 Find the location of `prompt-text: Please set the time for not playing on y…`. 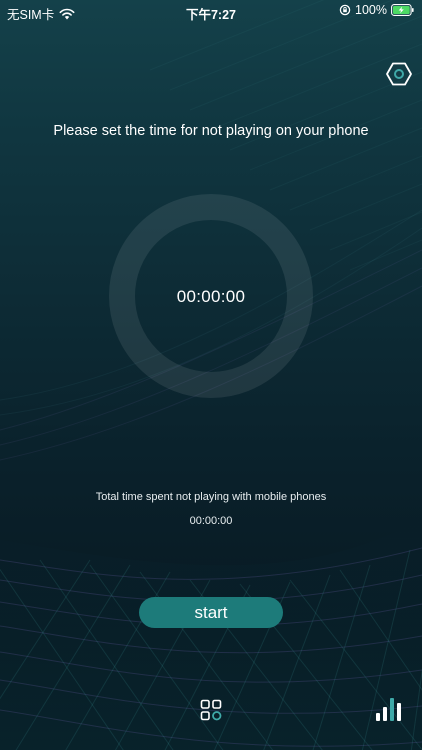

prompt-text: Please set the time for not playing on y… is located at coordinates (211, 131).